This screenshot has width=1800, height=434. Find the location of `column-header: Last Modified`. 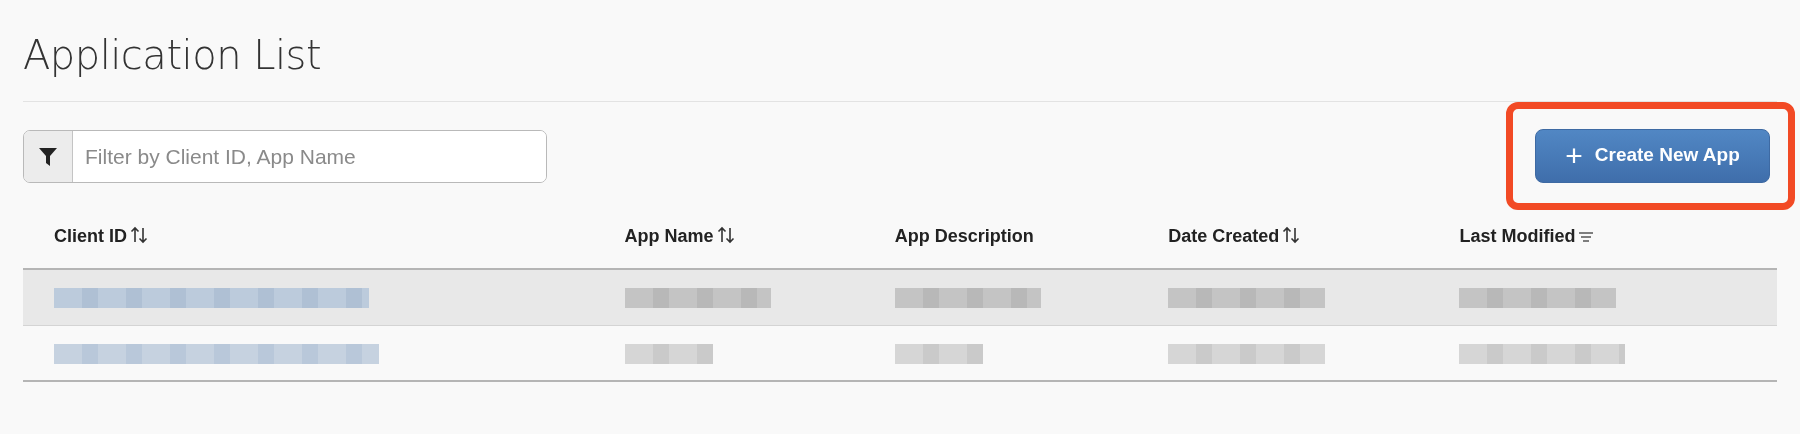

column-header: Last Modified is located at coordinates (1517, 236).